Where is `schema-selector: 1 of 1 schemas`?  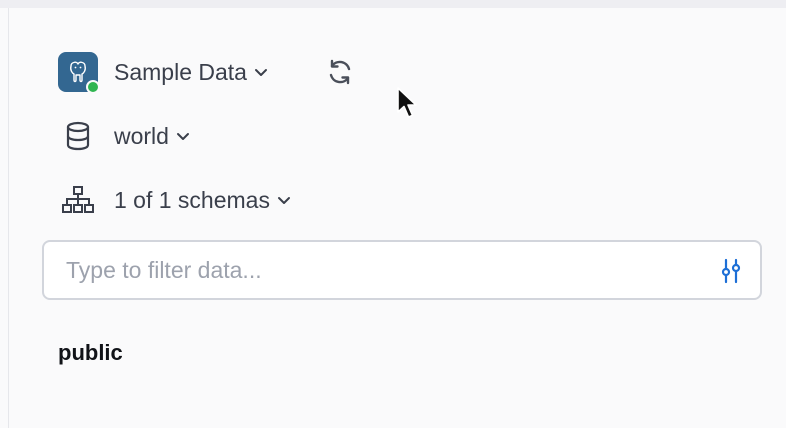
schema-selector: 1 of 1 schemas is located at coordinates (175, 200).